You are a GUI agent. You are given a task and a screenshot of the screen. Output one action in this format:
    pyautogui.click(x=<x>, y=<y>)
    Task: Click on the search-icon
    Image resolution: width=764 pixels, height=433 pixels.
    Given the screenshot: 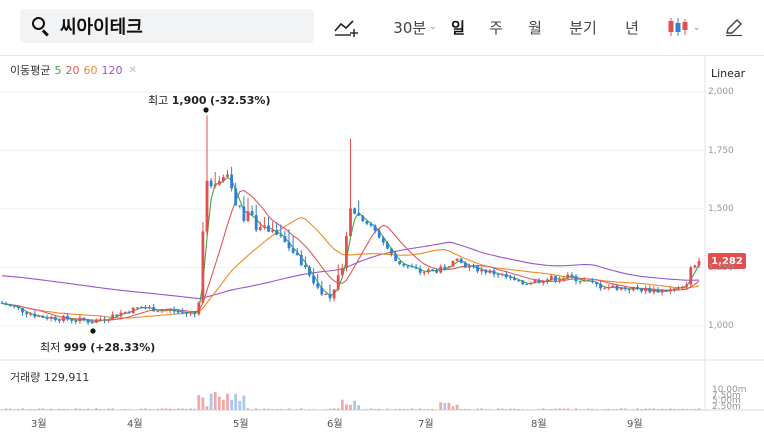 What is the action you would take?
    pyautogui.click(x=41, y=26)
    